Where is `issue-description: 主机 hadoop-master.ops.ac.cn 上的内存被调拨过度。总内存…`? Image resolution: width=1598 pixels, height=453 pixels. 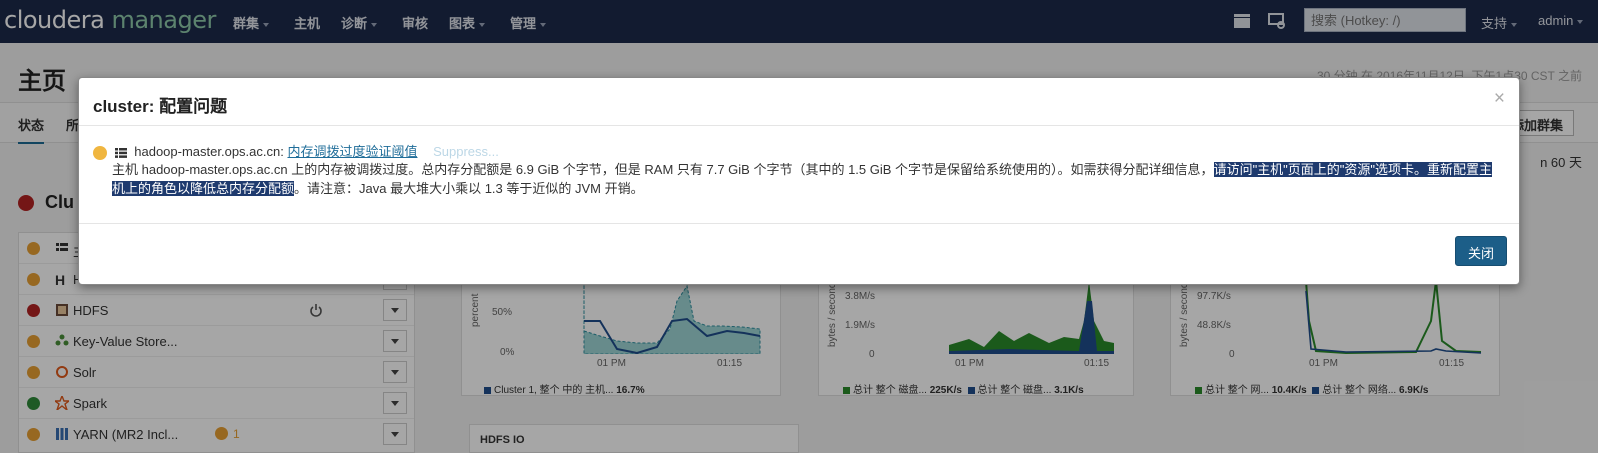
issue-description: 主机 hadoop-master.ops.ac.cn 上的内存被调拨过度。总内存… is located at coordinates (805, 179).